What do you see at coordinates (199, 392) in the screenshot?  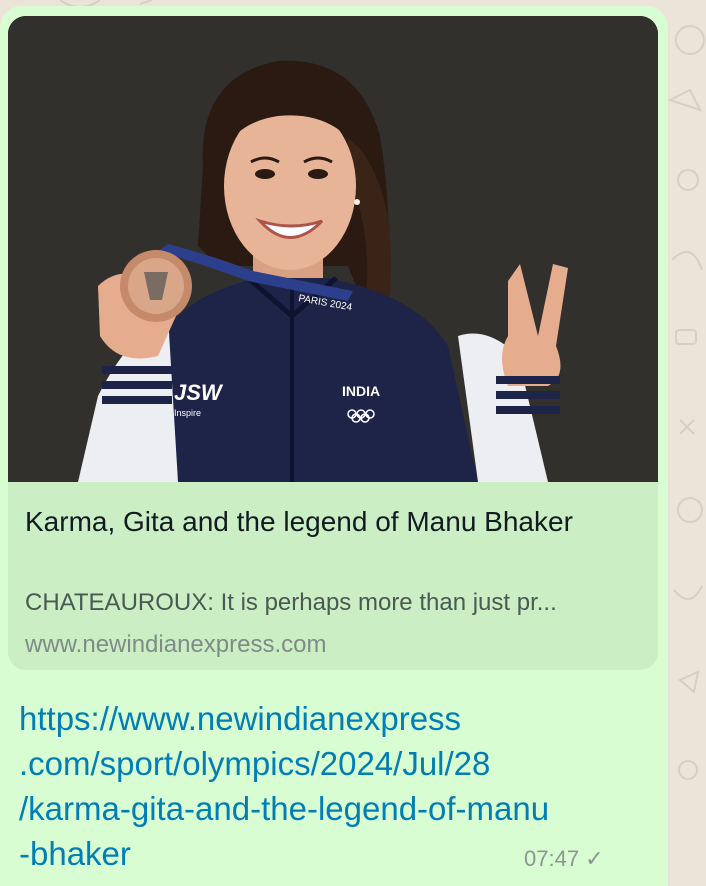 I see `jacket-sponsor-text: JSW` at bounding box center [199, 392].